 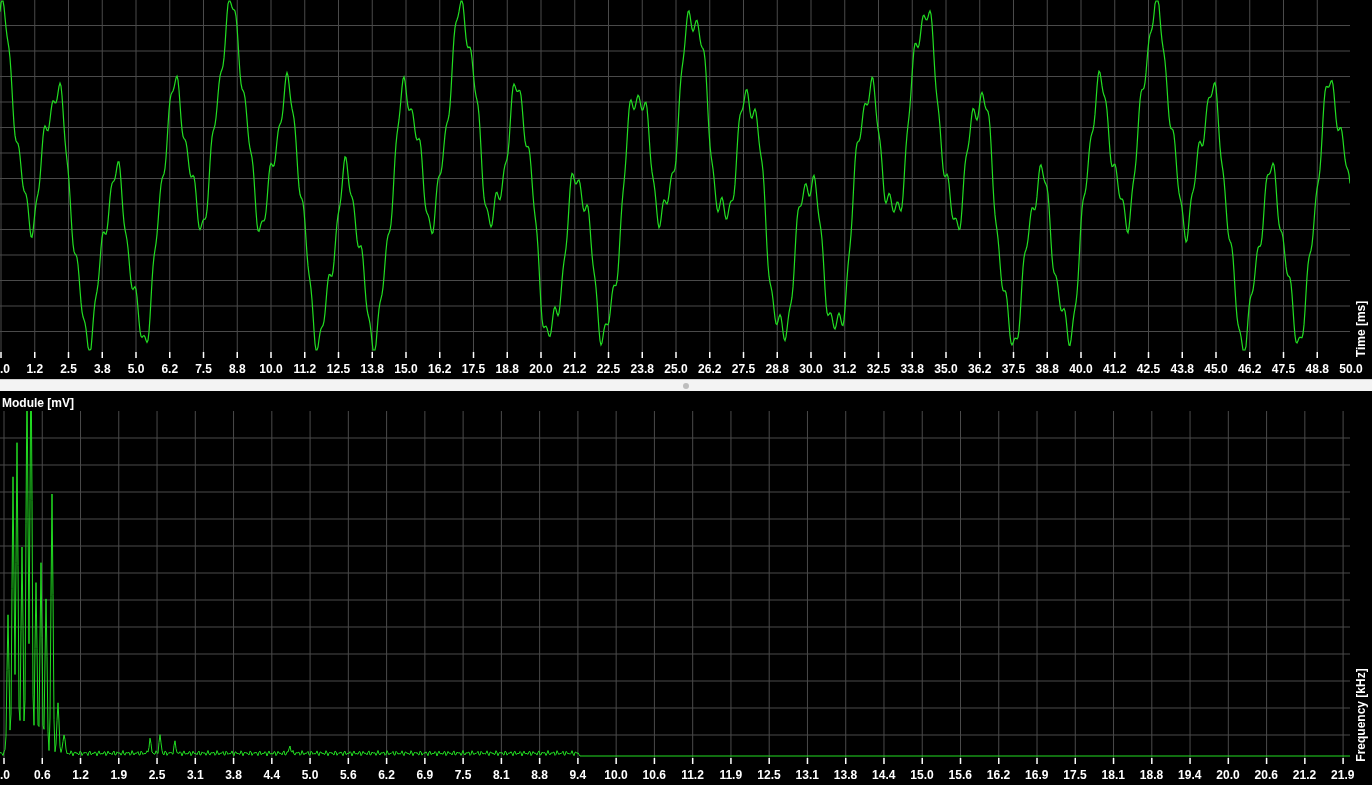 What do you see at coordinates (38, 403) in the screenshot?
I see `axis-label: Module [mV]` at bounding box center [38, 403].